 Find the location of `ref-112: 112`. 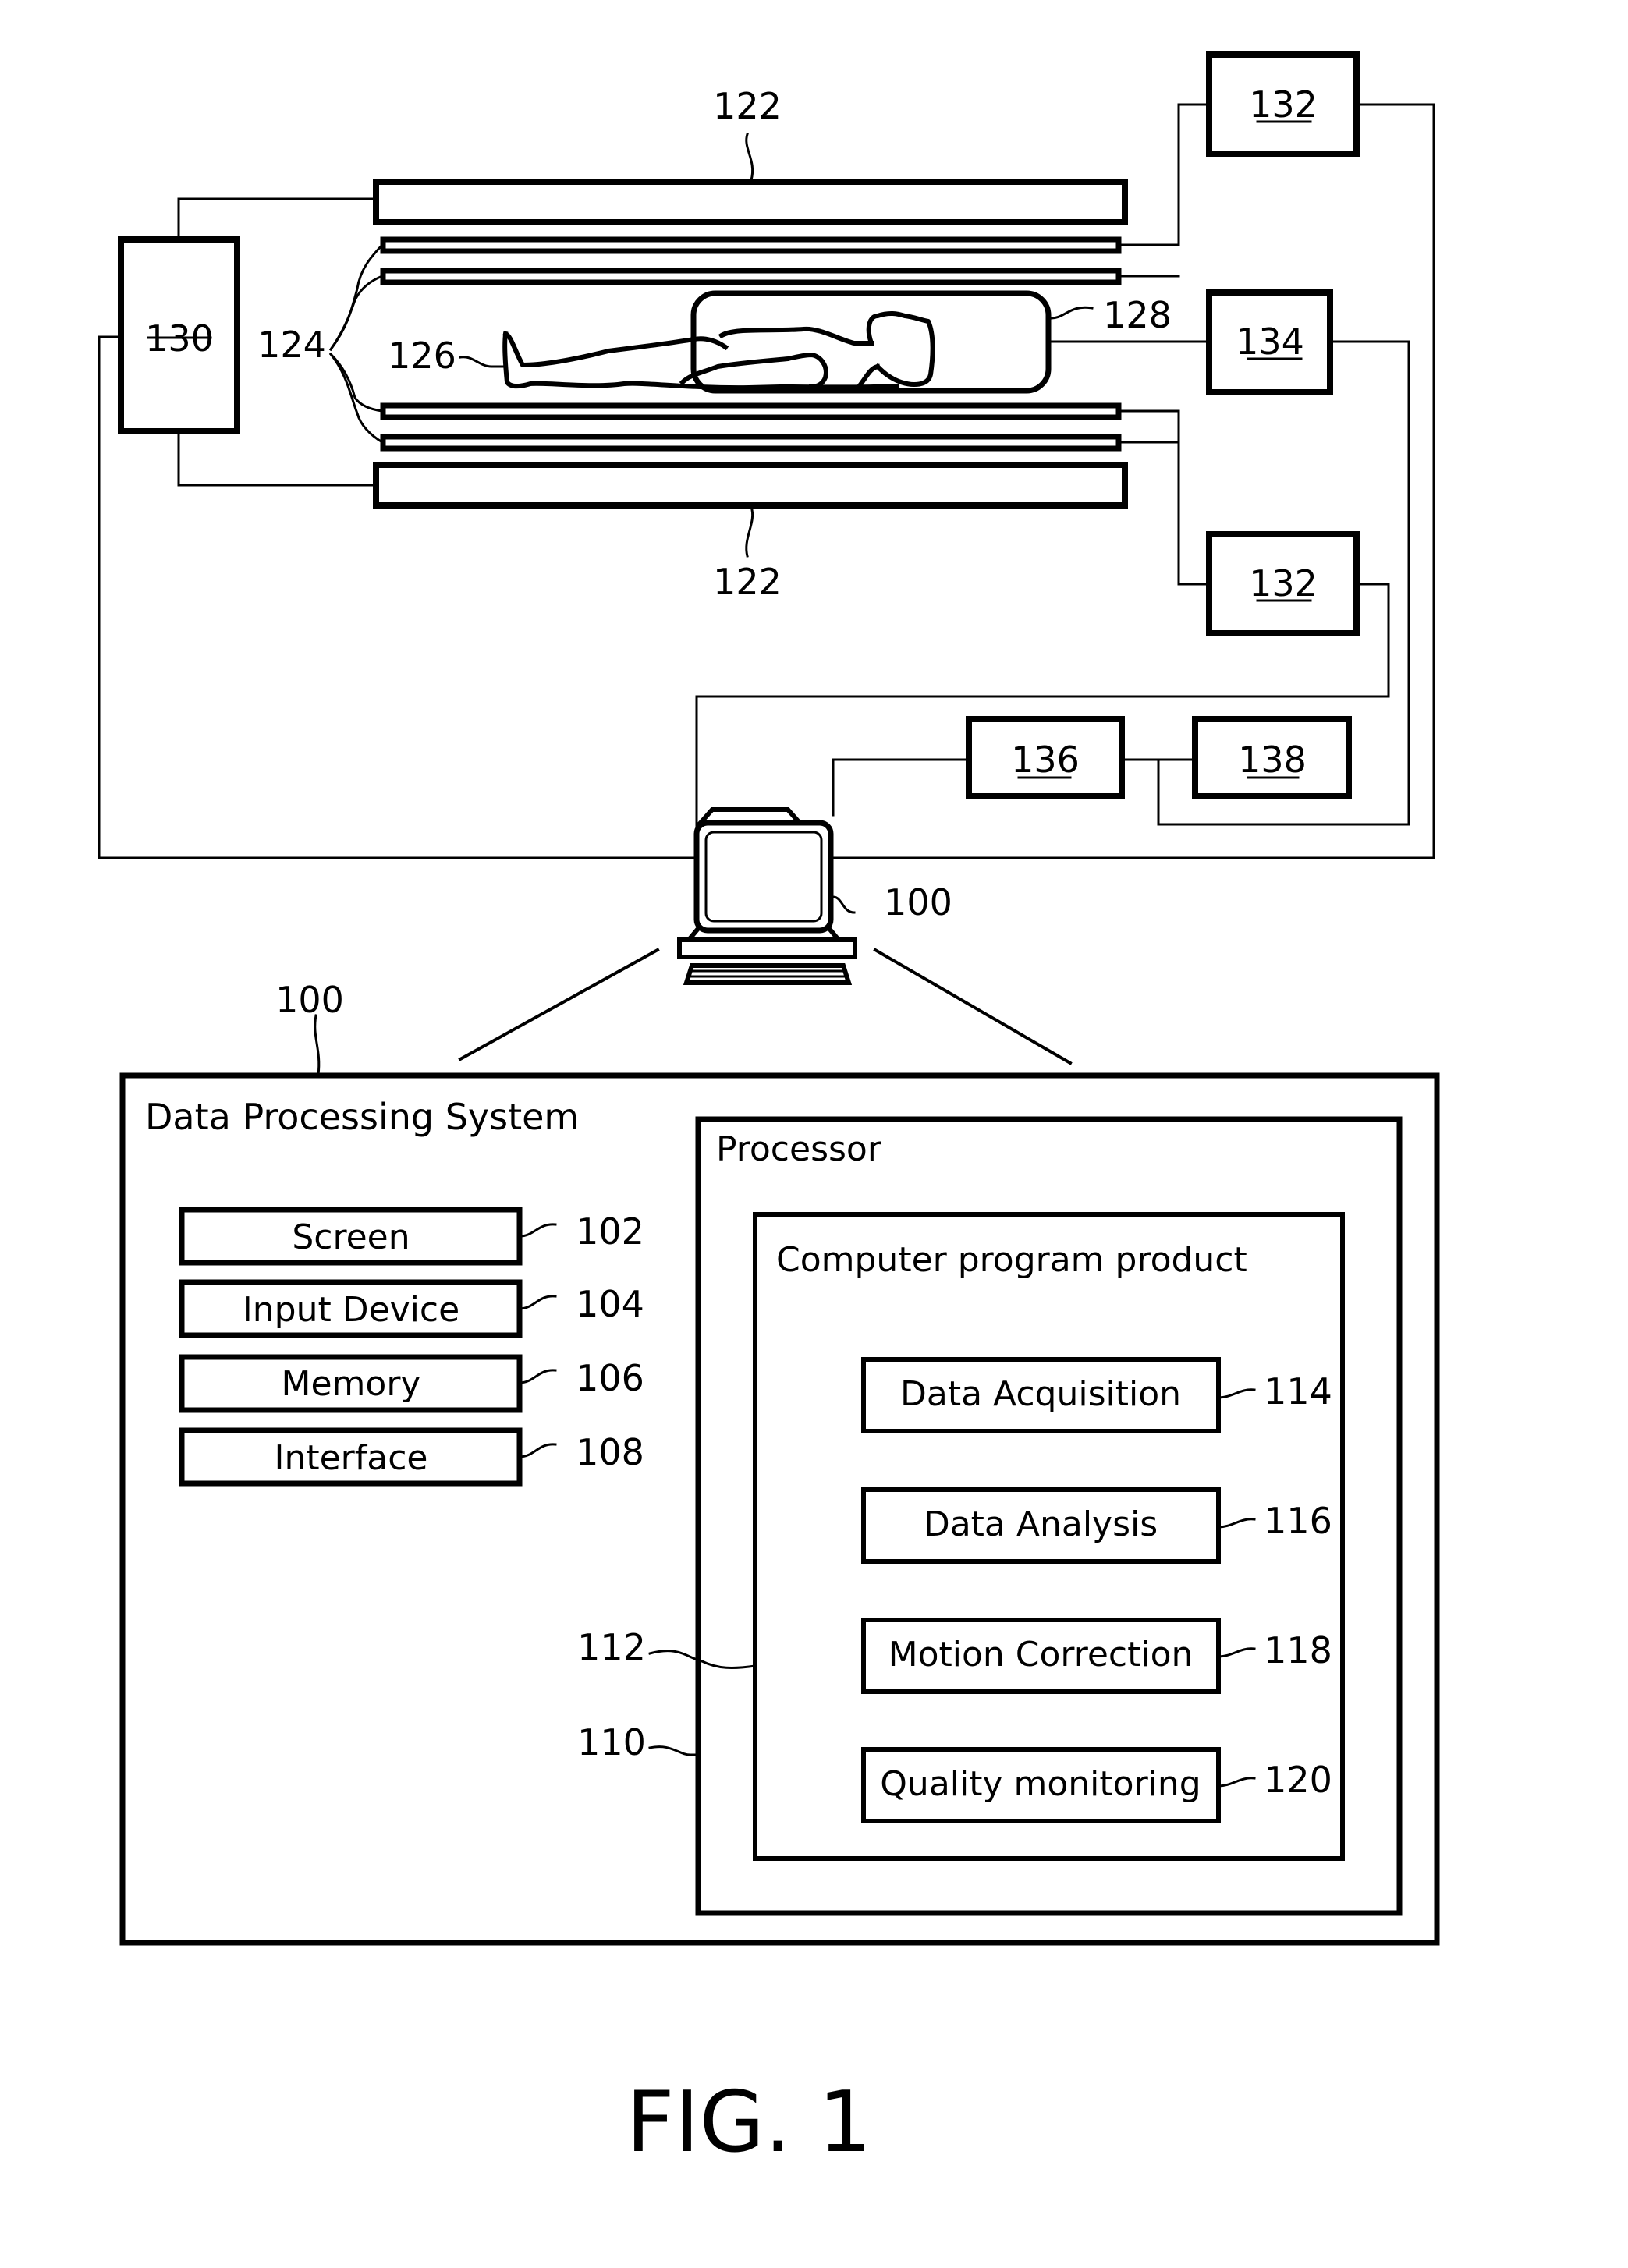

ref-112: 112 is located at coordinates (611, 1647).